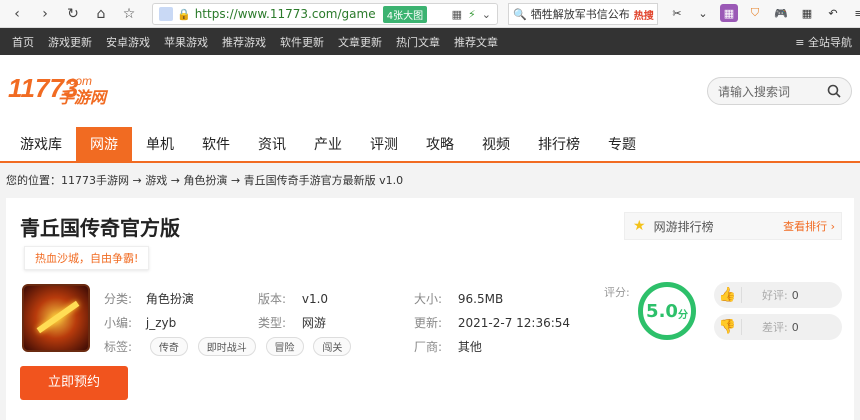 This screenshot has width=860, height=420. What do you see at coordinates (292, 322) in the screenshot?
I see `info-type: 类型: 网游` at bounding box center [292, 322].